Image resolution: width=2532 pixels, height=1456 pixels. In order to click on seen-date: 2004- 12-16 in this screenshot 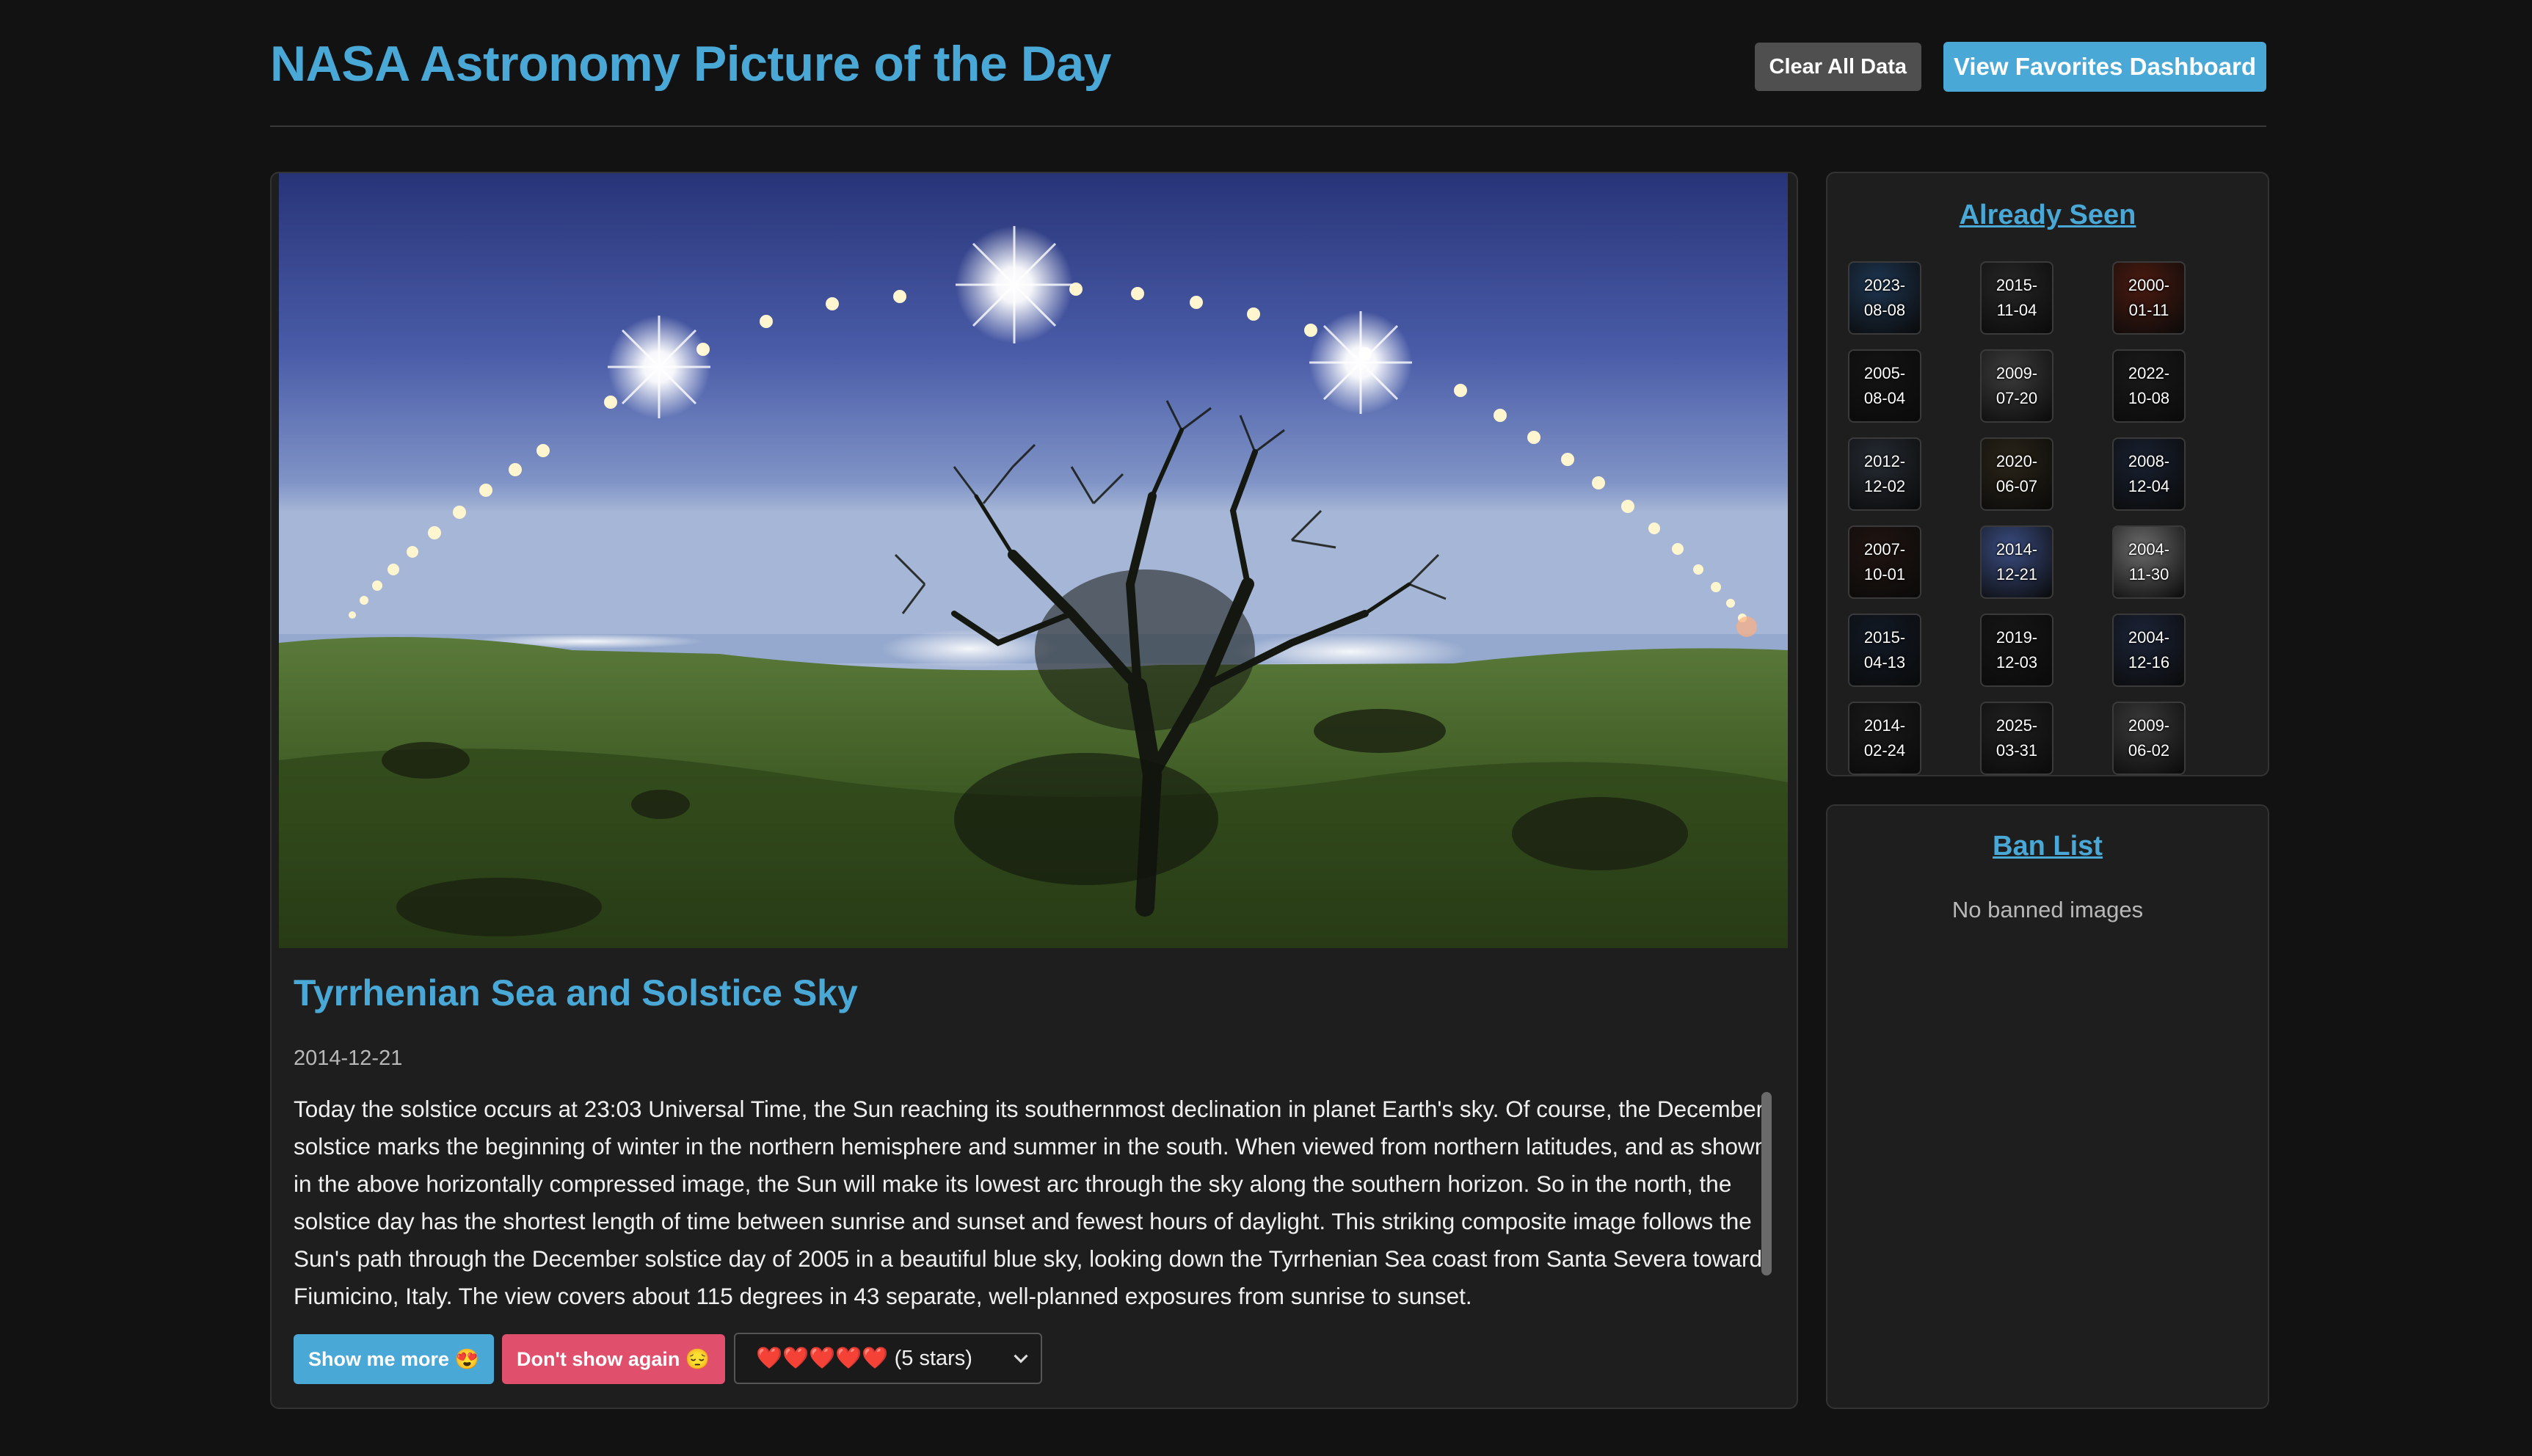, I will do `click(2149, 649)`.